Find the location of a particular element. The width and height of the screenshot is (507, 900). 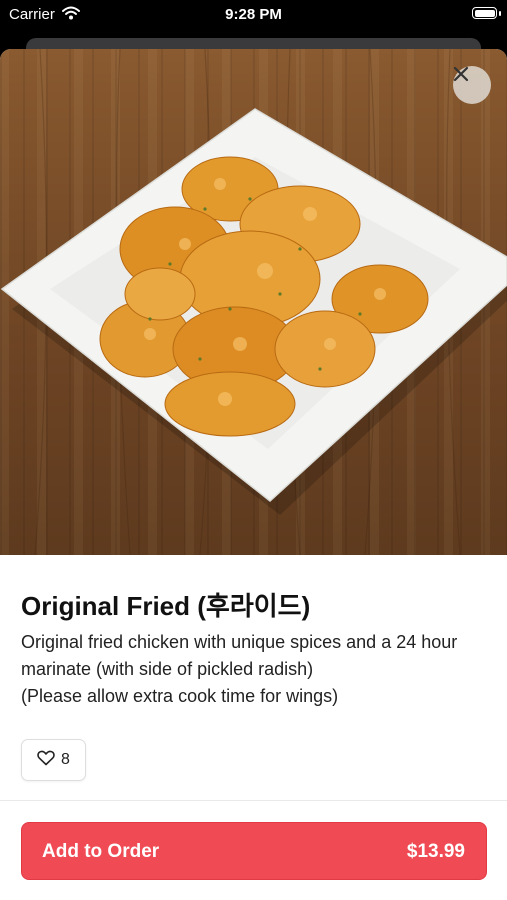

clock: 9:28 PM is located at coordinates (253, 14).